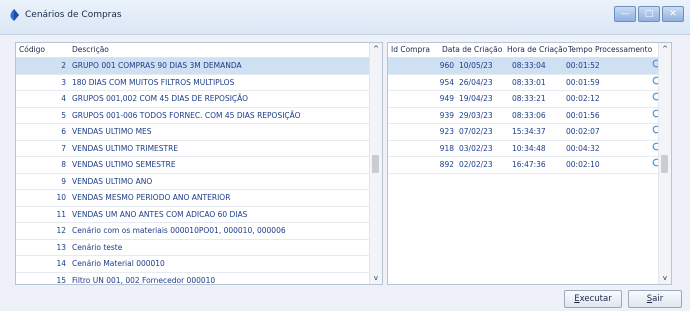 Image resolution: width=690 pixels, height=311 pixels. I want to click on table-row: 918 03/02/23 10:34:48 00:04:32, so click(529, 149).